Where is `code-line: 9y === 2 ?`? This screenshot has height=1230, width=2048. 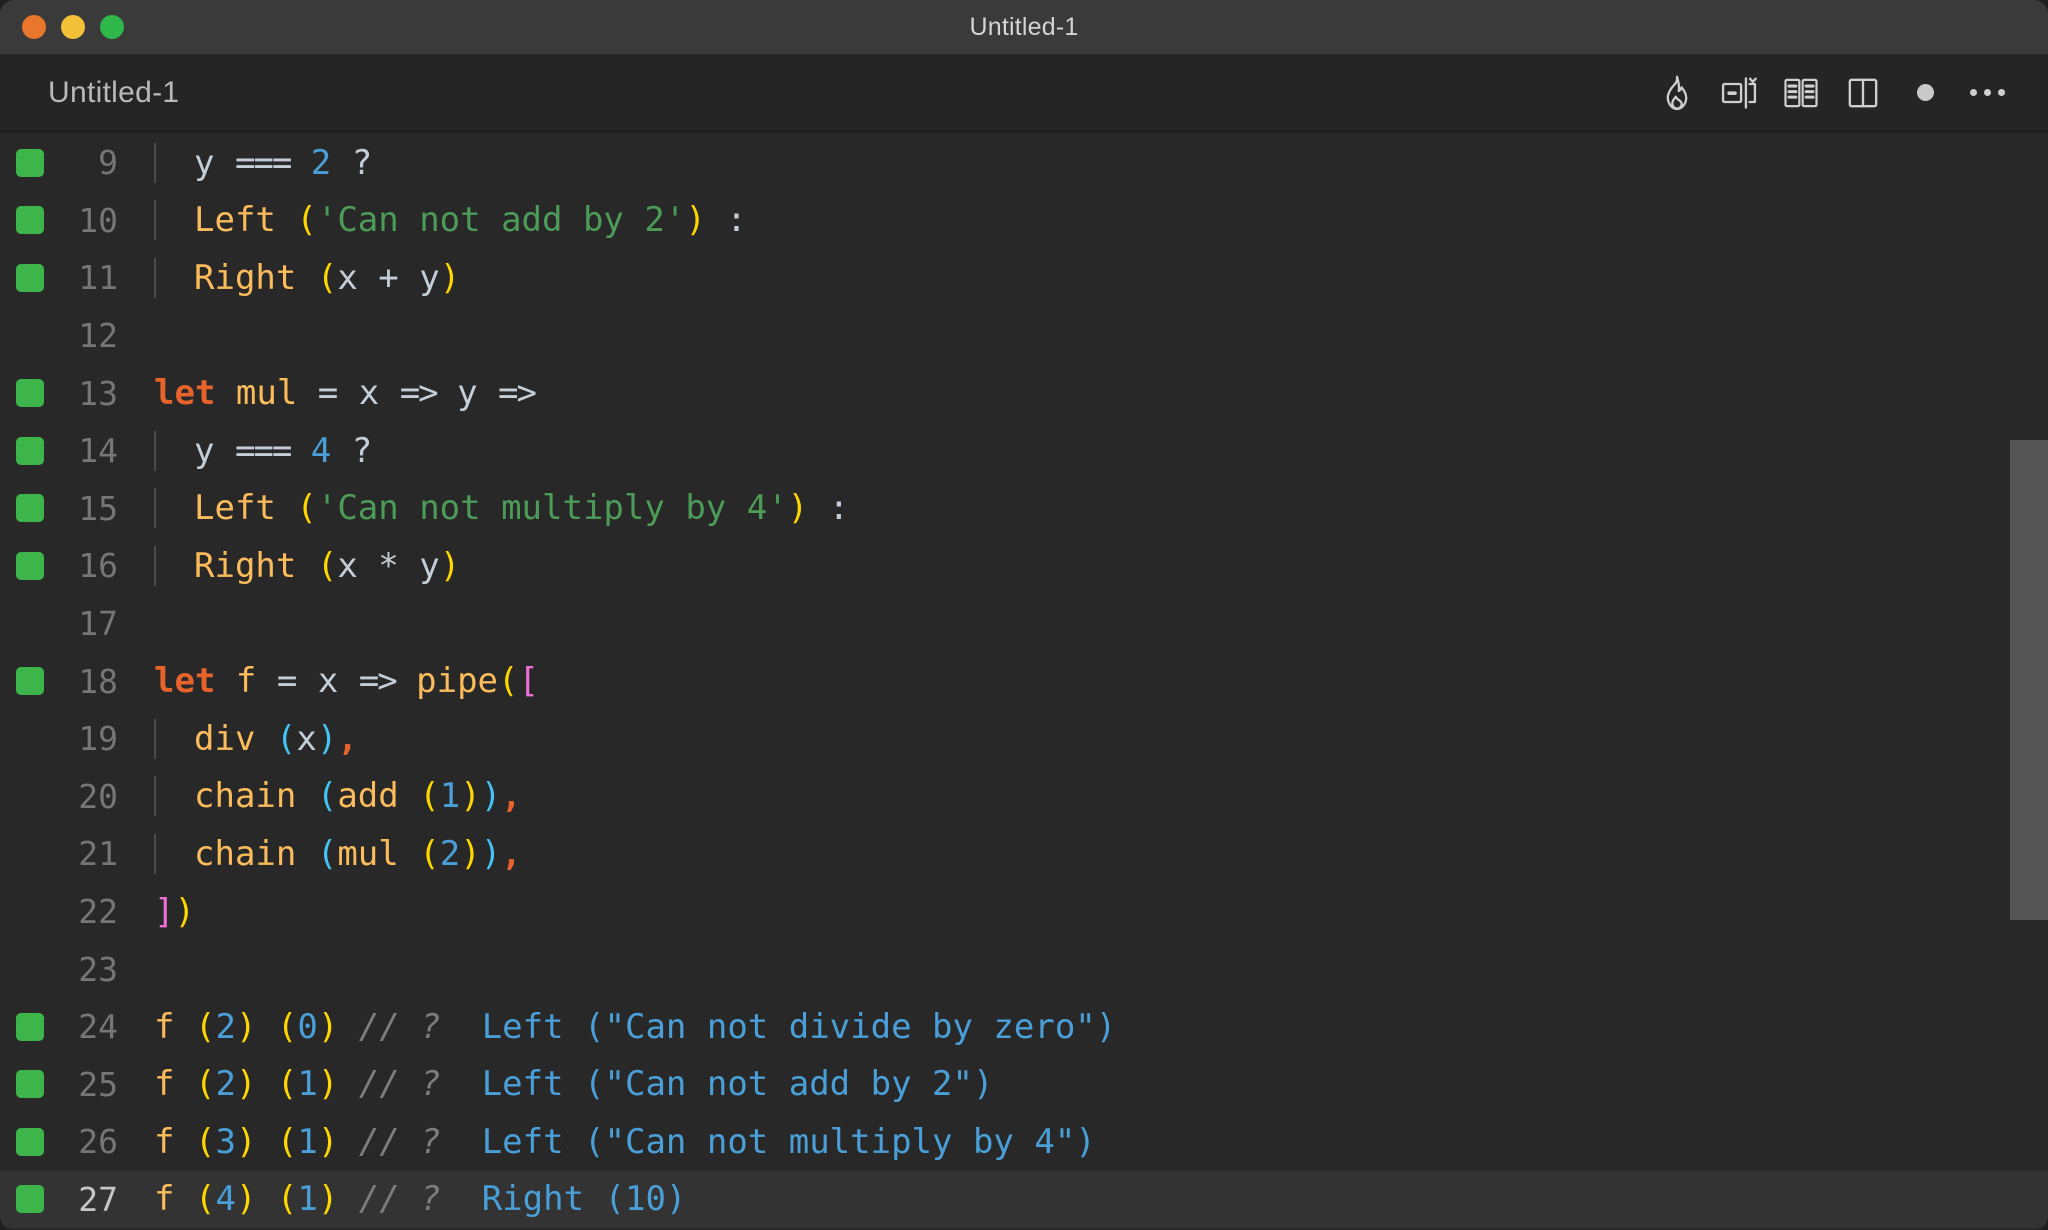 code-line: 9y === 2 ? is located at coordinates (1024, 163).